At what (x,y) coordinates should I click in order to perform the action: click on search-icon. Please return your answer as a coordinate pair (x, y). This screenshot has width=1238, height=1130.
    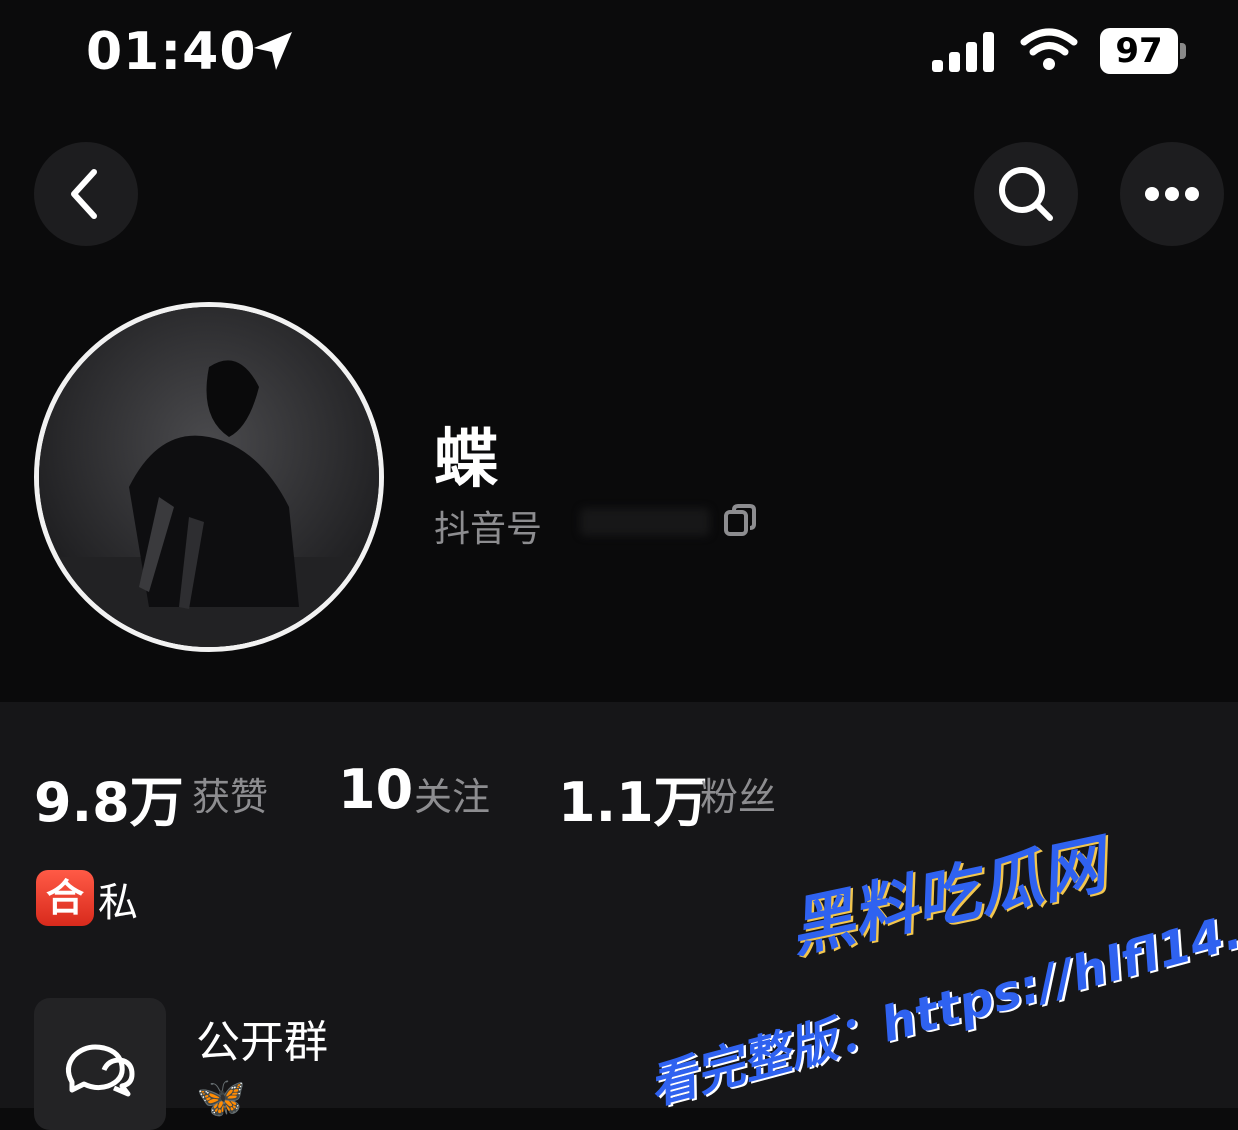
    Looking at the image, I should click on (1026, 194).